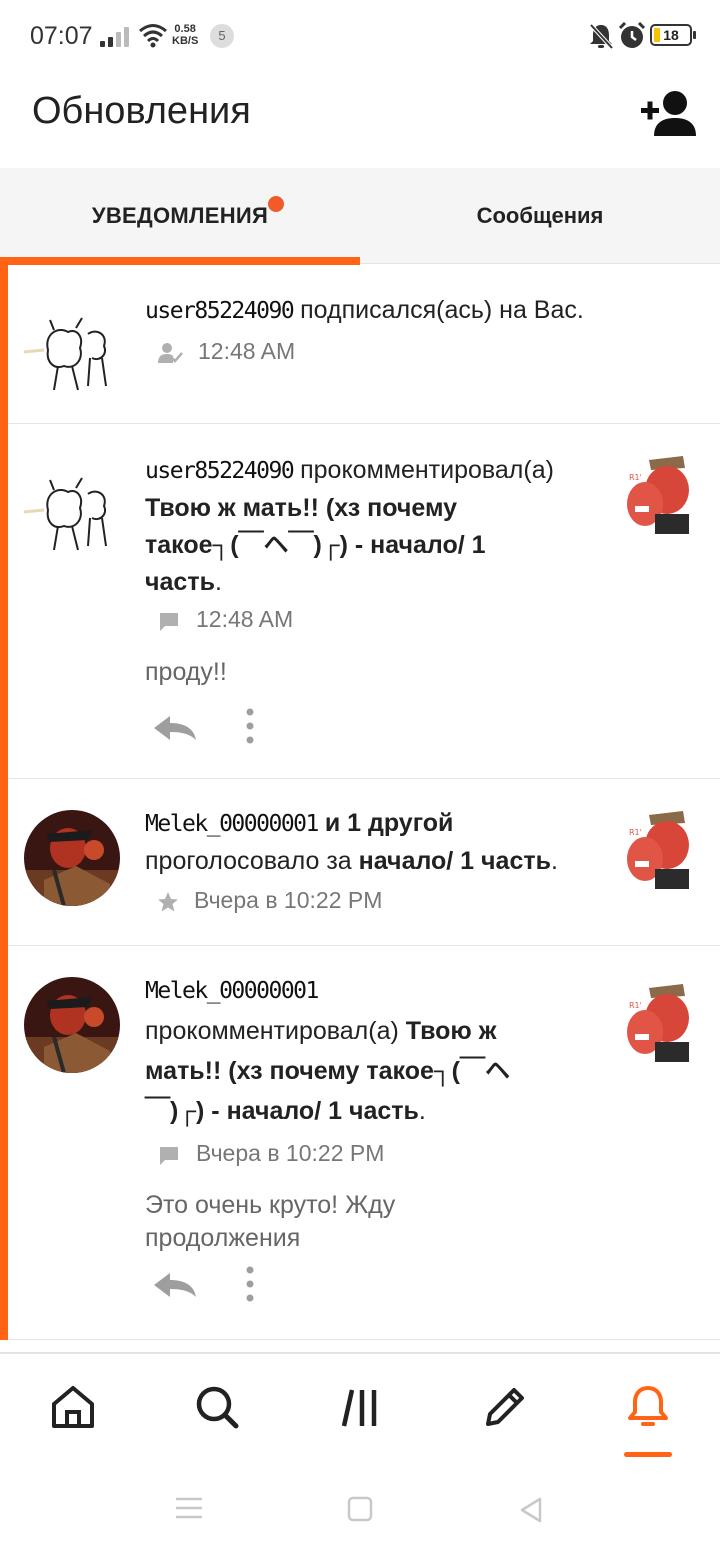 The width and height of the screenshot is (720, 1560). I want to click on bell-icon, so click(648, 1407).